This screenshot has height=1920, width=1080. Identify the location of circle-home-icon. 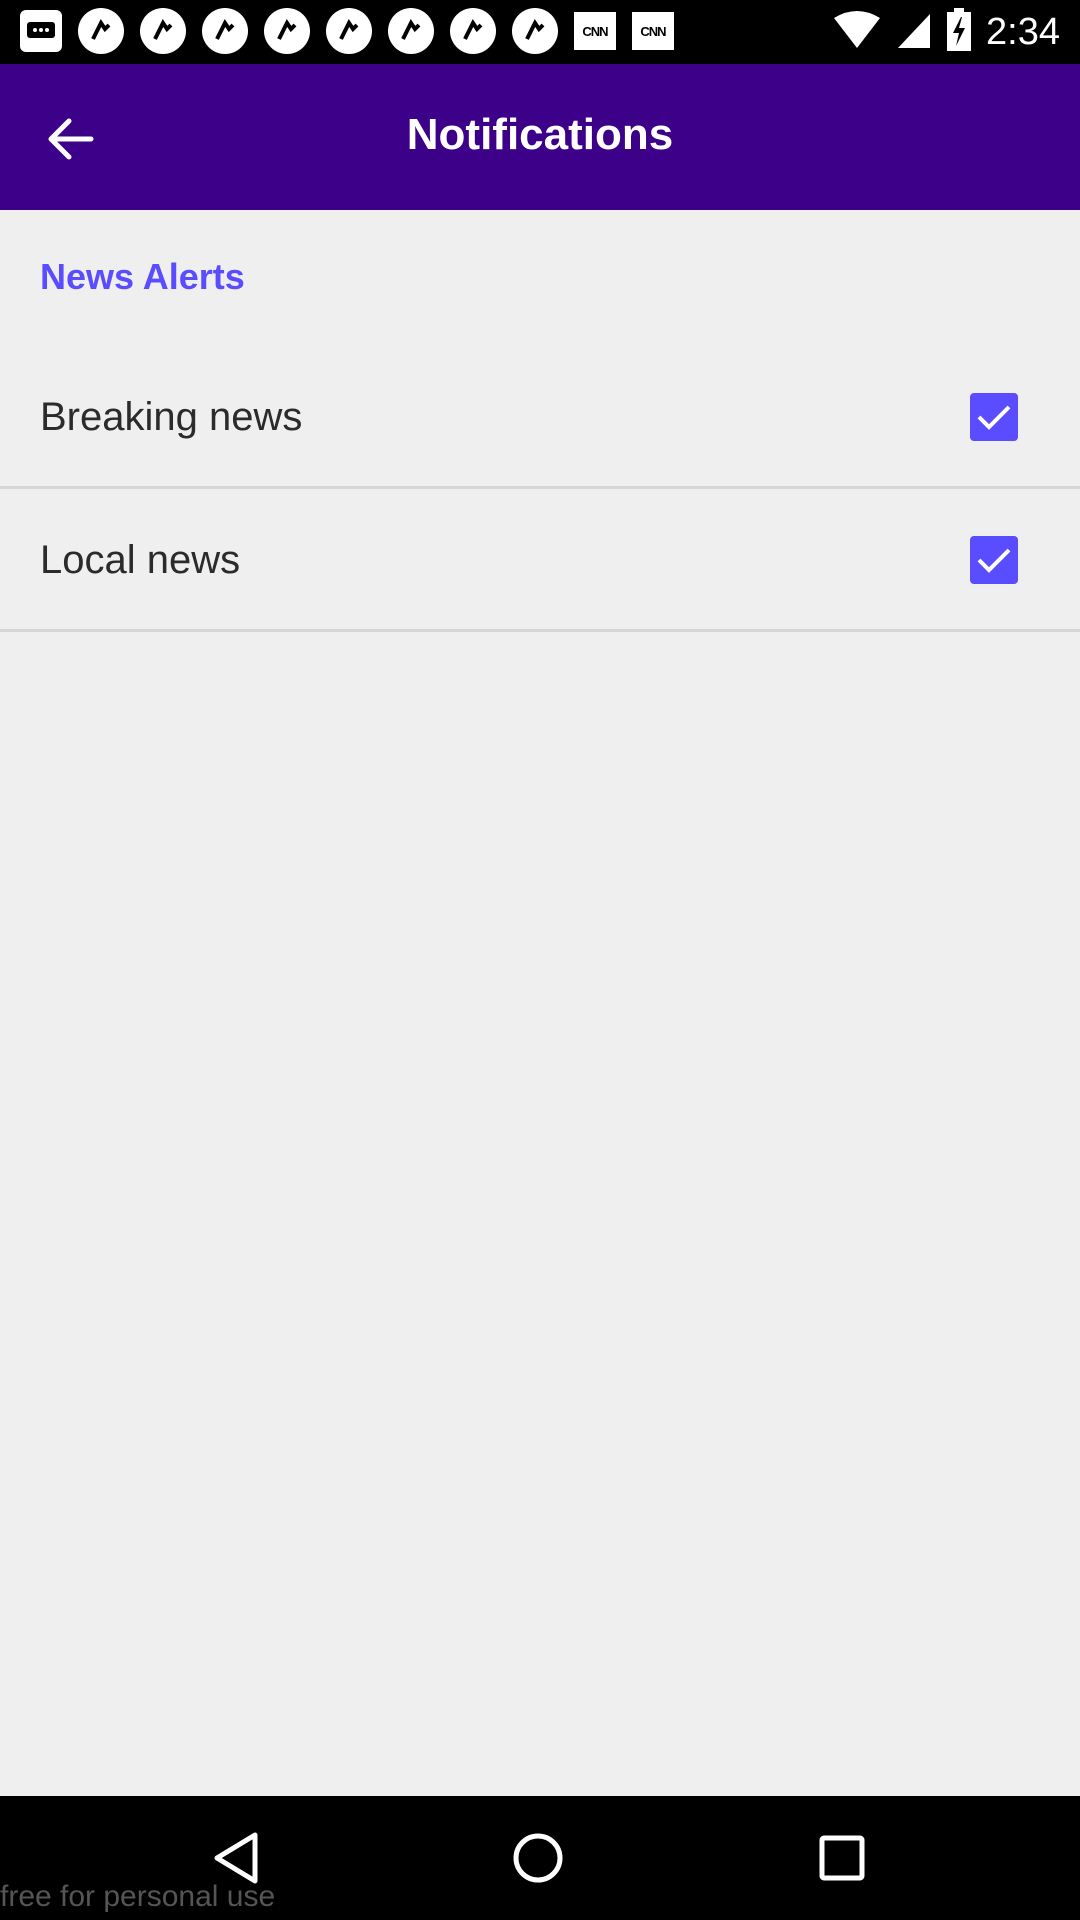
(538, 1858).